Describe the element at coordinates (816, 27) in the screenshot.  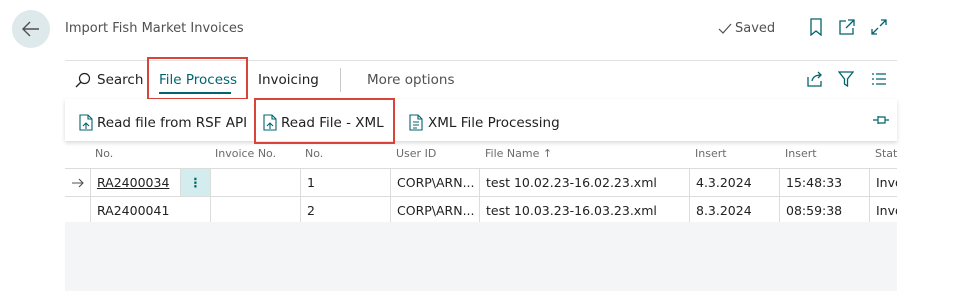
I see `bookmark-icon` at that location.